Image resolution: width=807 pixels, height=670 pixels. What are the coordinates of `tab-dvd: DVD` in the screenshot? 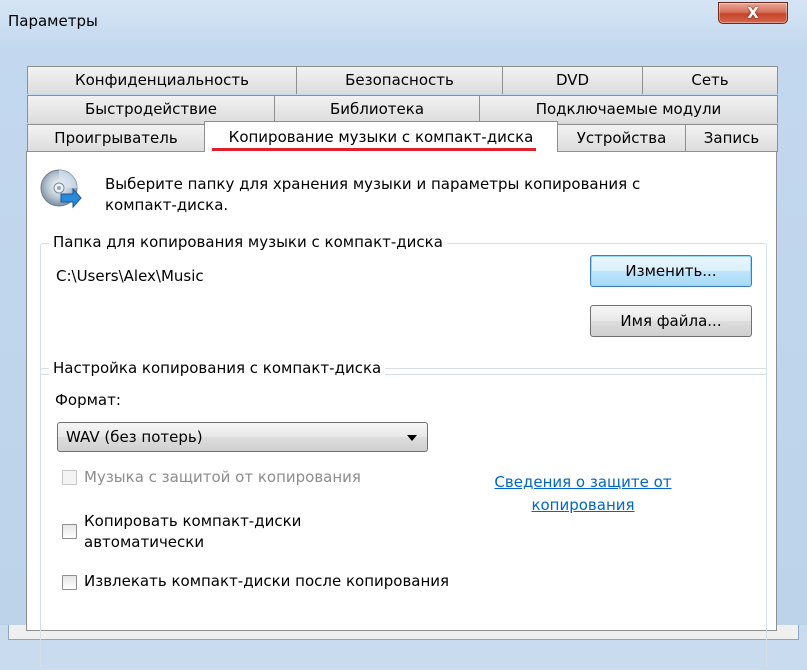 It's located at (572, 80).